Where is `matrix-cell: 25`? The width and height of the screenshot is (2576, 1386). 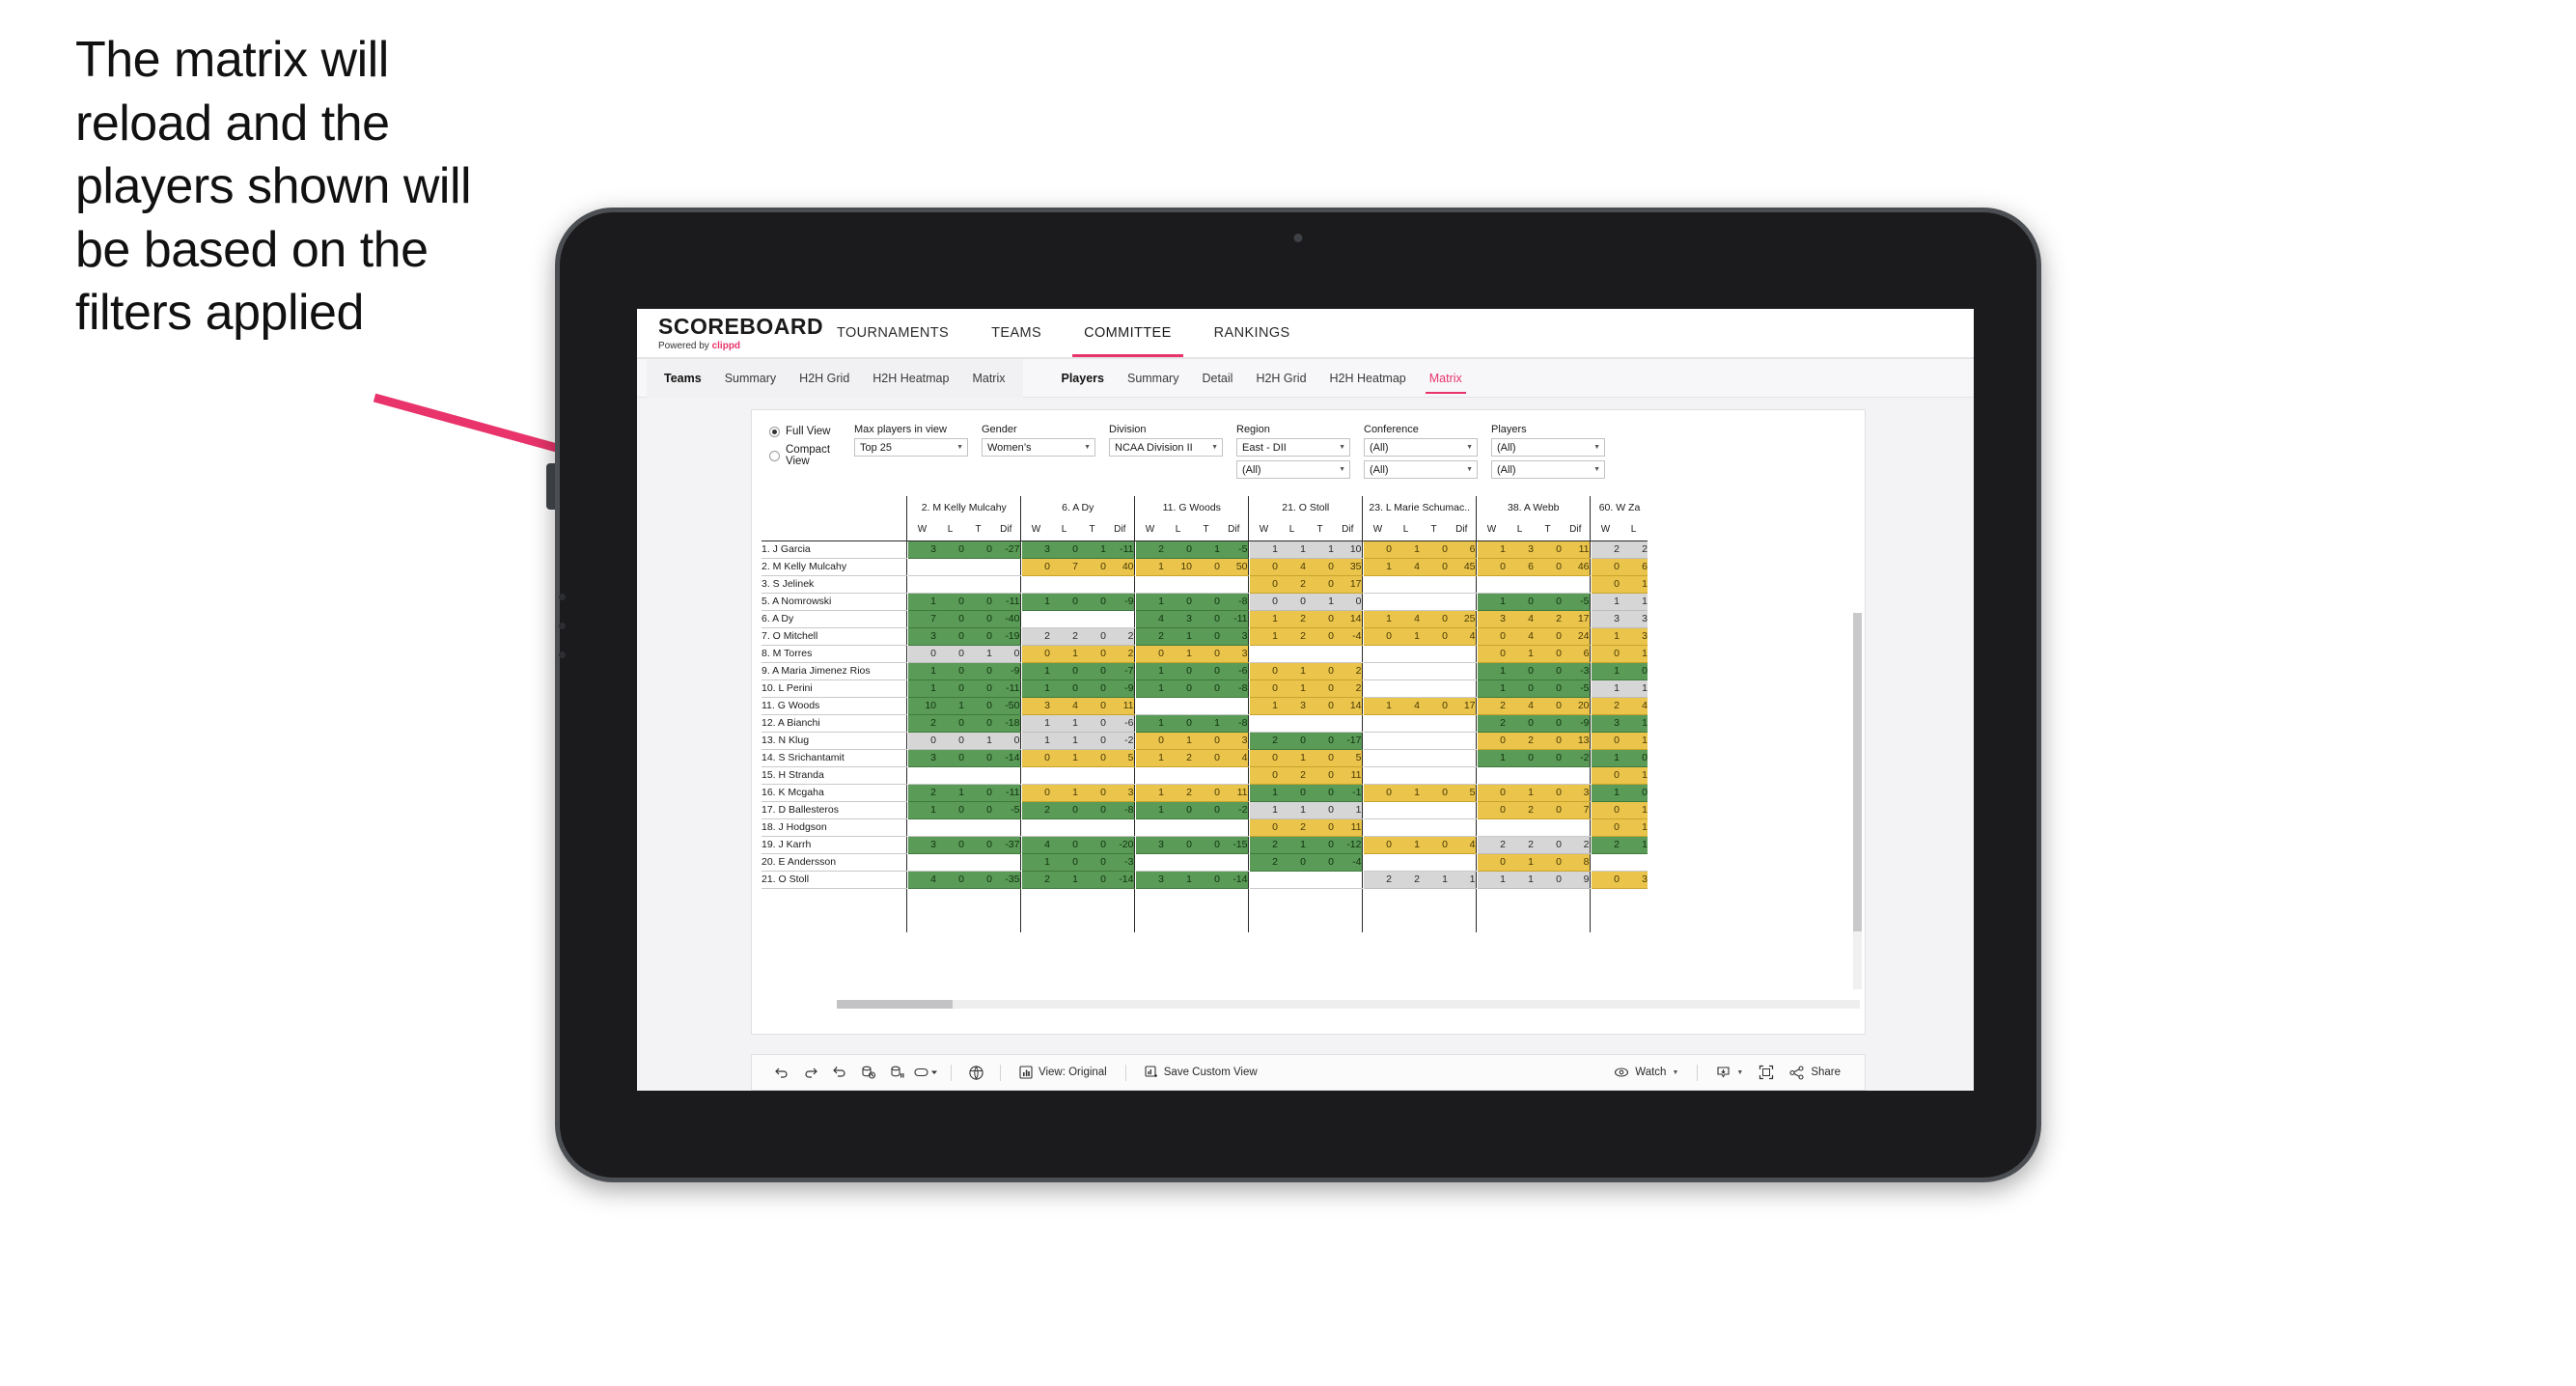
matrix-cell: 25 is located at coordinates (1462, 619).